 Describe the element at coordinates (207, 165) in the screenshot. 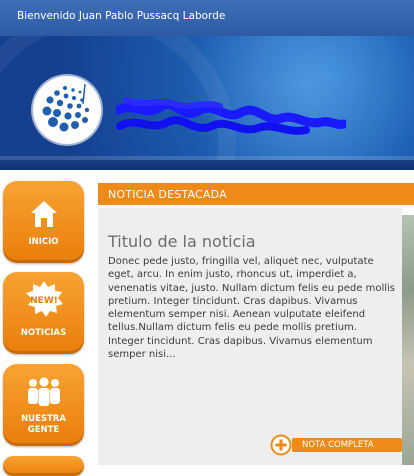

I see `banner-divider` at that location.